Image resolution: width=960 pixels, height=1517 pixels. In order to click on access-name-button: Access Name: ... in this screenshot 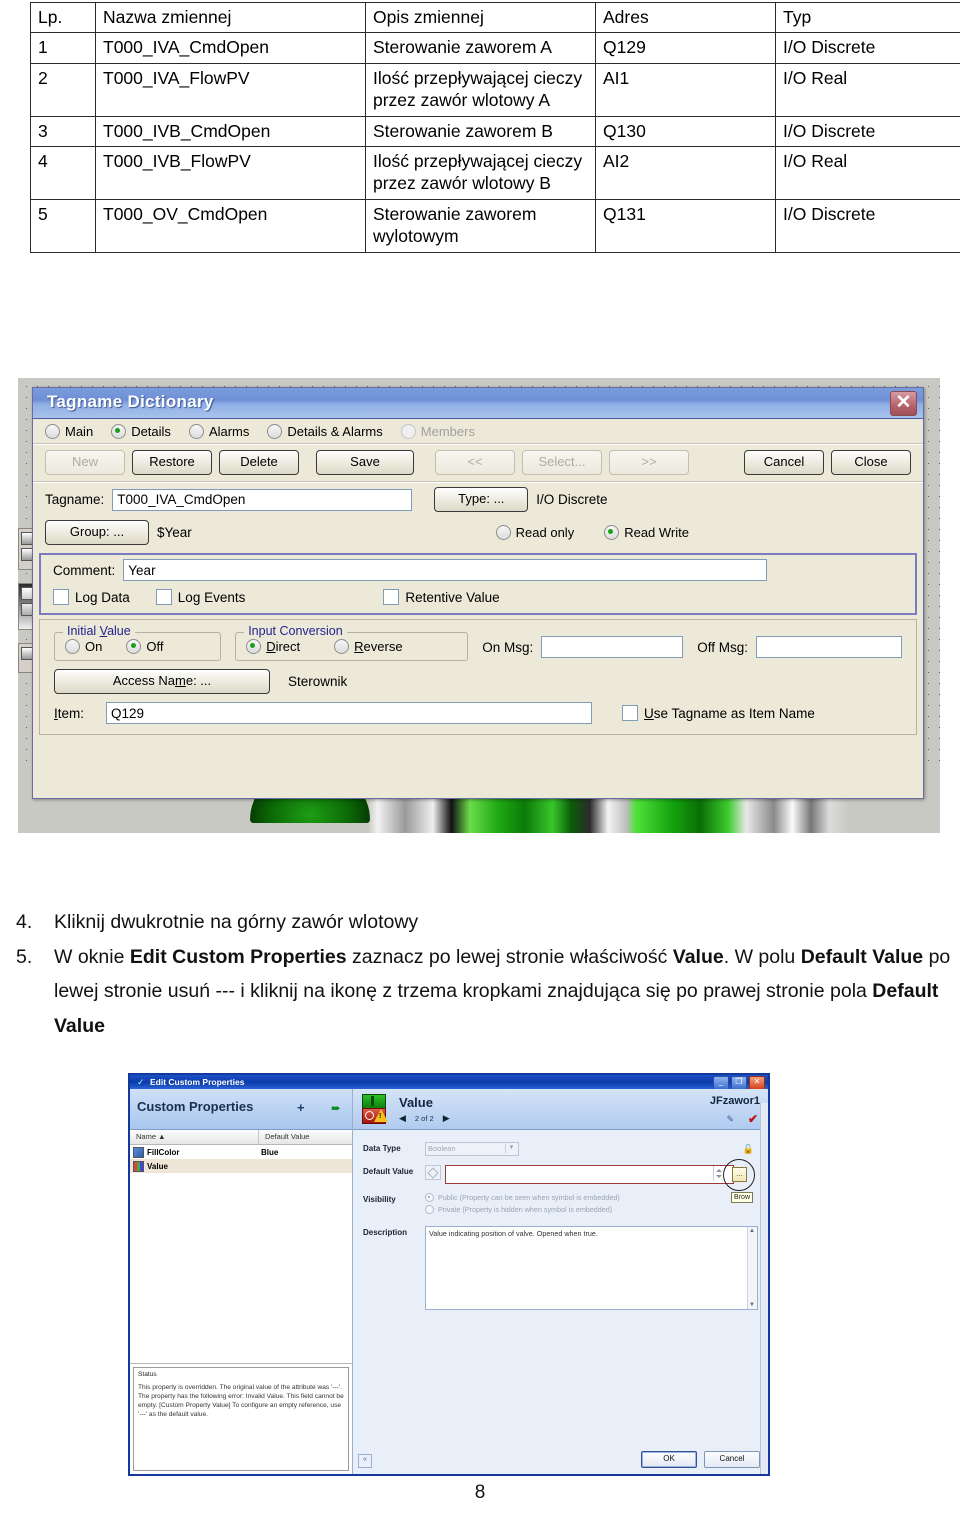, I will do `click(162, 681)`.